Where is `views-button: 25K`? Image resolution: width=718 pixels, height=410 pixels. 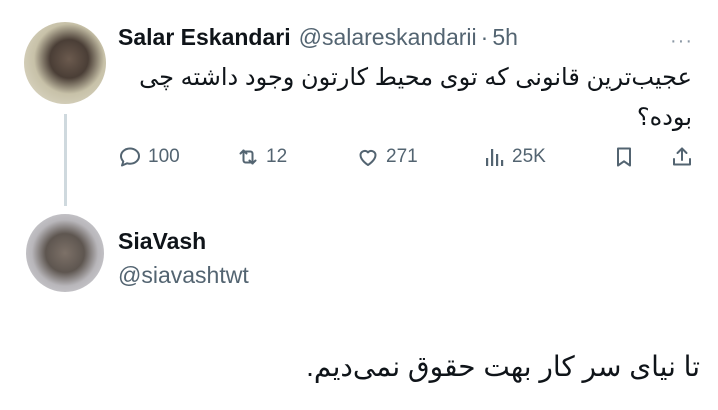 views-button: 25K is located at coordinates (514, 157).